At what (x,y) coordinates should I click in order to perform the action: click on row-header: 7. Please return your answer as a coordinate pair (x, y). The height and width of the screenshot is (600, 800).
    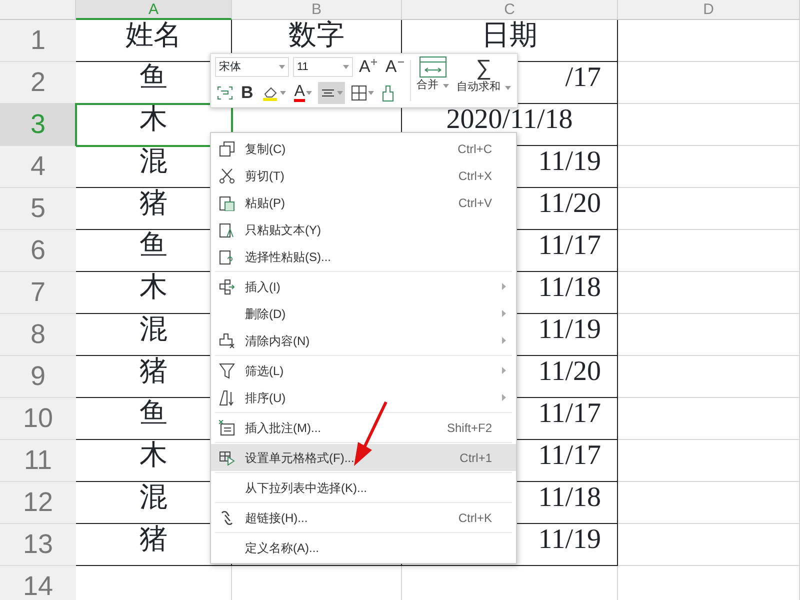
    Looking at the image, I should click on (38, 293).